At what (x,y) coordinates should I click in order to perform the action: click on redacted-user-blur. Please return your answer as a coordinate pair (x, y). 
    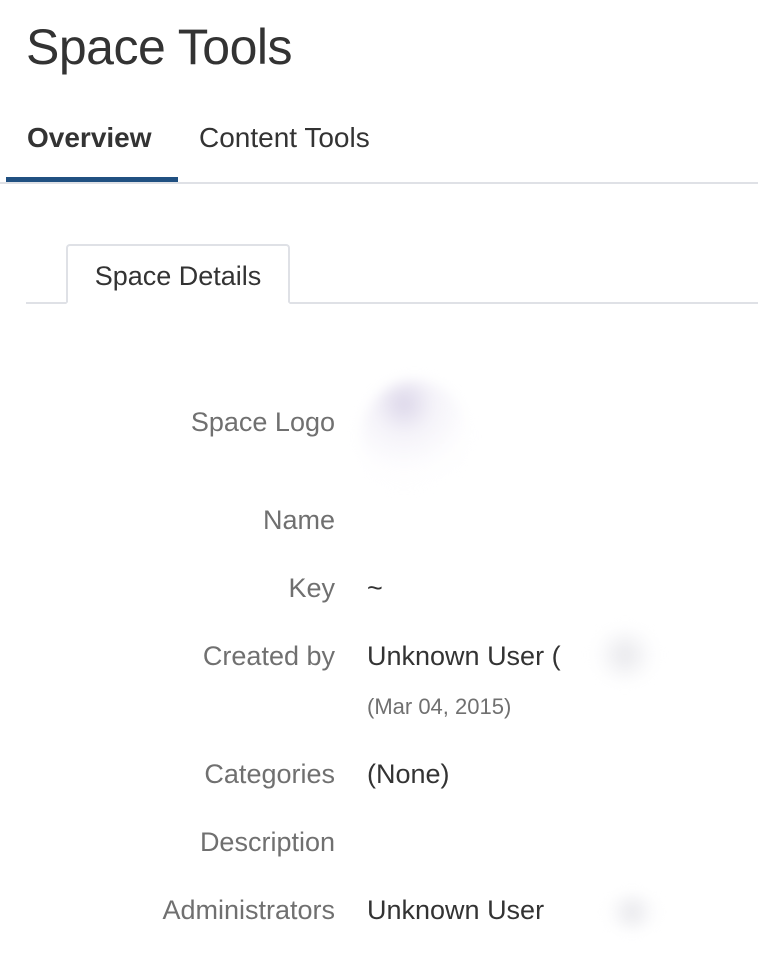
    Looking at the image, I should click on (625, 655).